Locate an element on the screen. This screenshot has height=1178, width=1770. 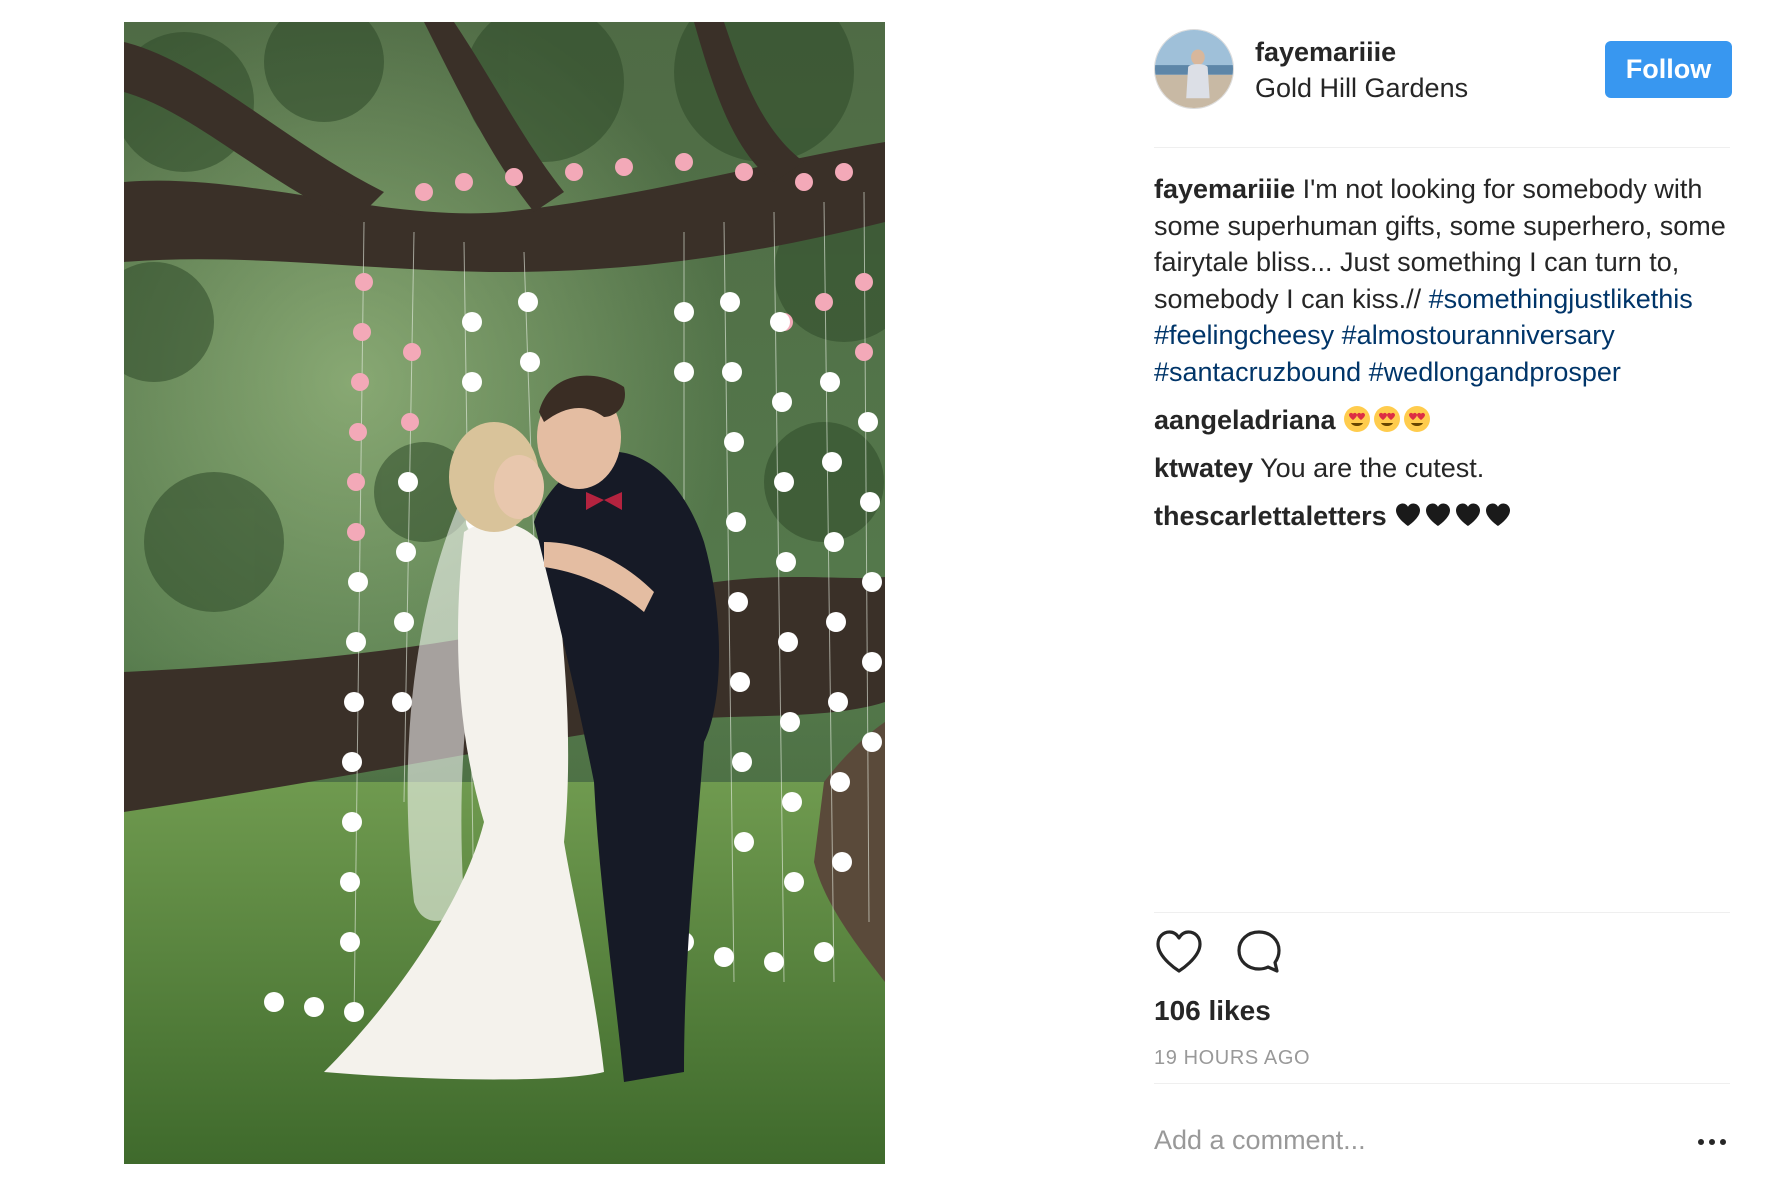
comment-text: You are the cutest. is located at coordinates (1369, 468).